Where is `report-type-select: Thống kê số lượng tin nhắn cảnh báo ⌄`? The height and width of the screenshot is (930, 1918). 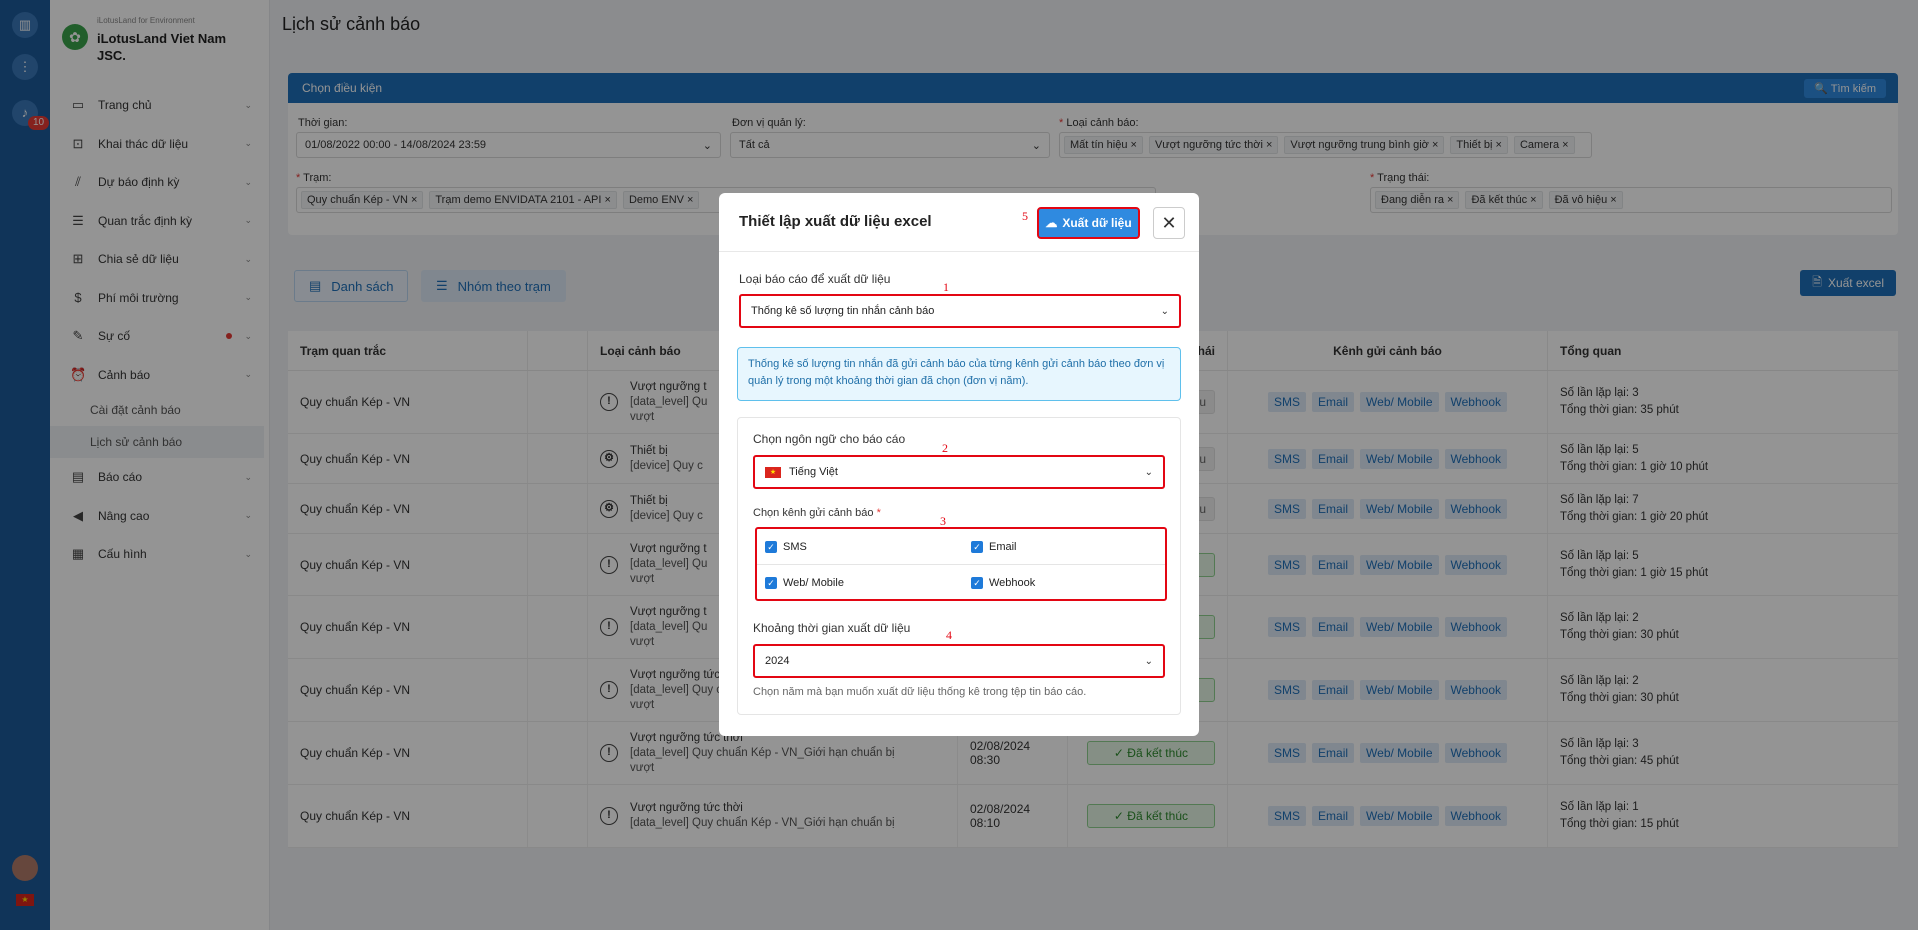 report-type-select: Thống kê số lượng tin nhắn cảnh báo ⌄ is located at coordinates (960, 311).